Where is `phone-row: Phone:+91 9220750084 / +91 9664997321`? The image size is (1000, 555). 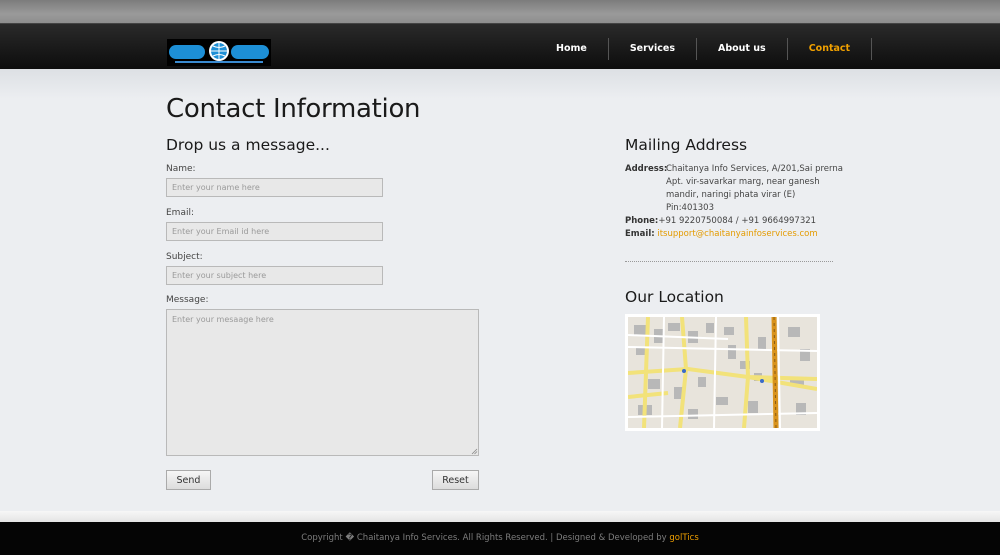
phone-row: Phone:+91 9220750084 / +91 9664997321 is located at coordinates (734, 221).